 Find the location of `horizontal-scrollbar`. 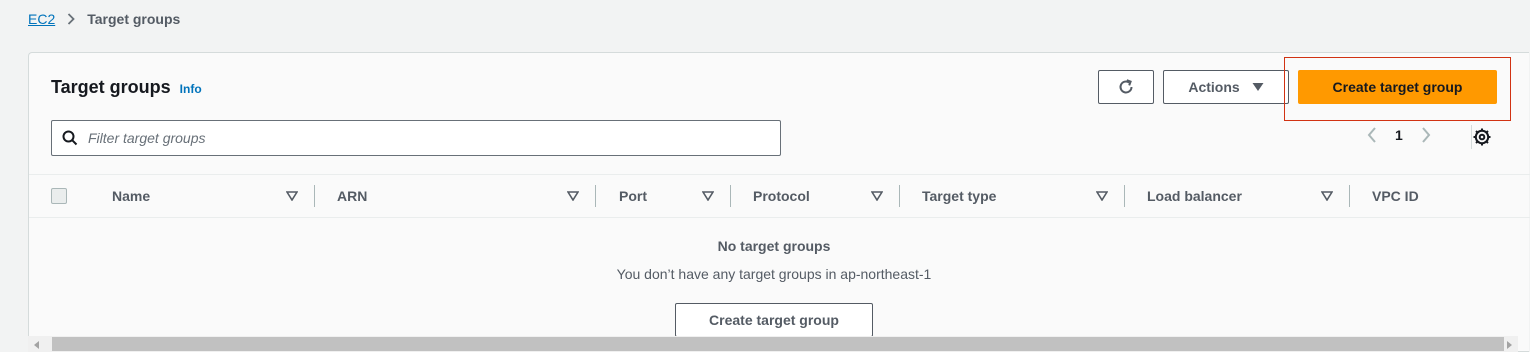

horizontal-scrollbar is located at coordinates (773, 344).